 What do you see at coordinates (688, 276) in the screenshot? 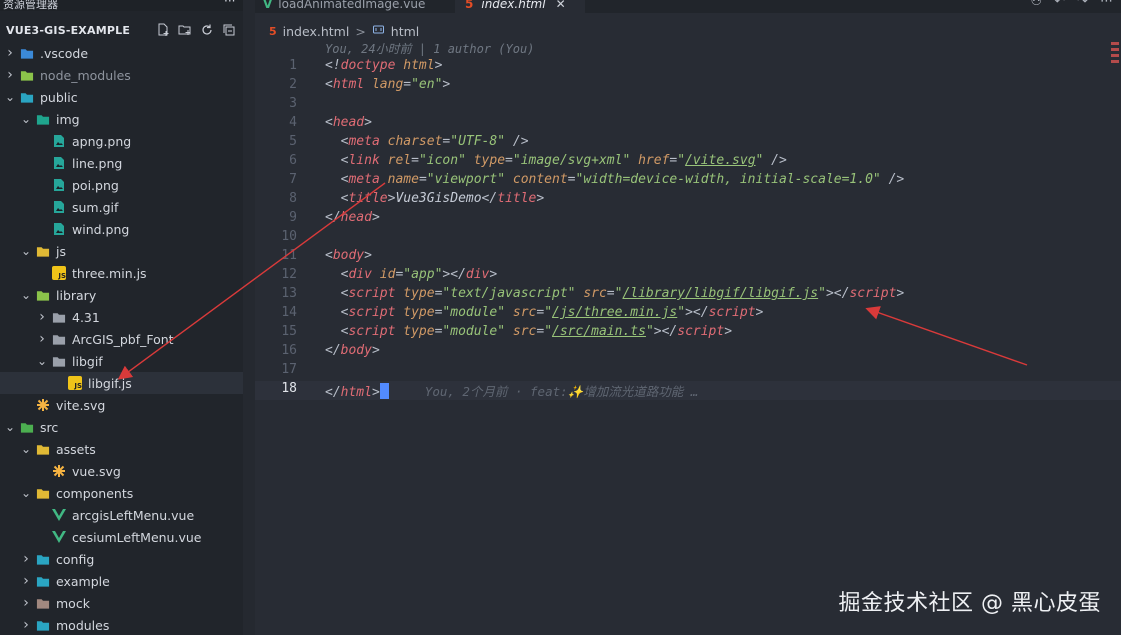
I see `code-line: 12 <div id="app"></div>` at bounding box center [688, 276].